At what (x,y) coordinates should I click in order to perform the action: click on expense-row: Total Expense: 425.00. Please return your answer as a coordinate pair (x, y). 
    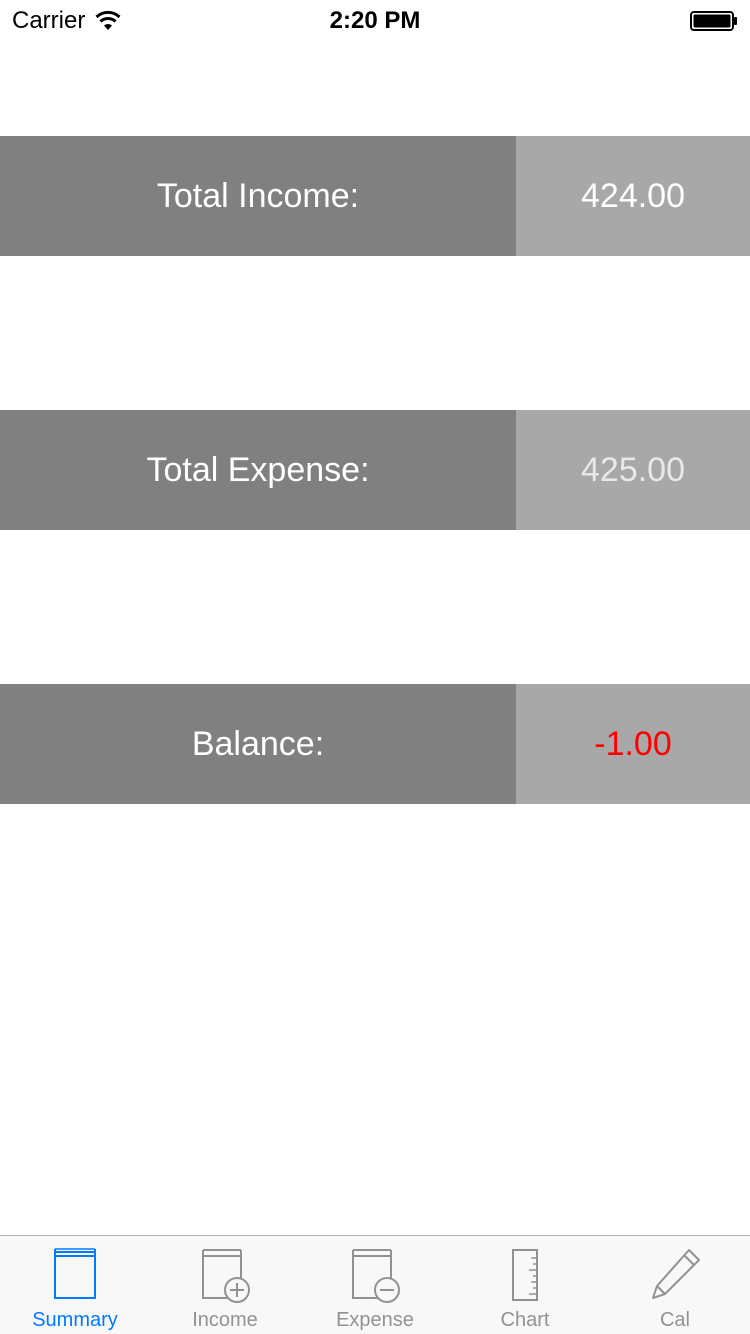
    Looking at the image, I should click on (375, 470).